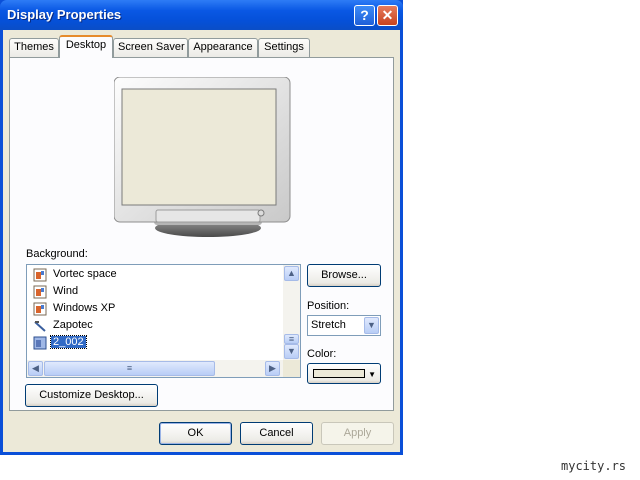 This screenshot has height=480, width=640. I want to click on tab-desktop: Desktop, so click(86, 46).